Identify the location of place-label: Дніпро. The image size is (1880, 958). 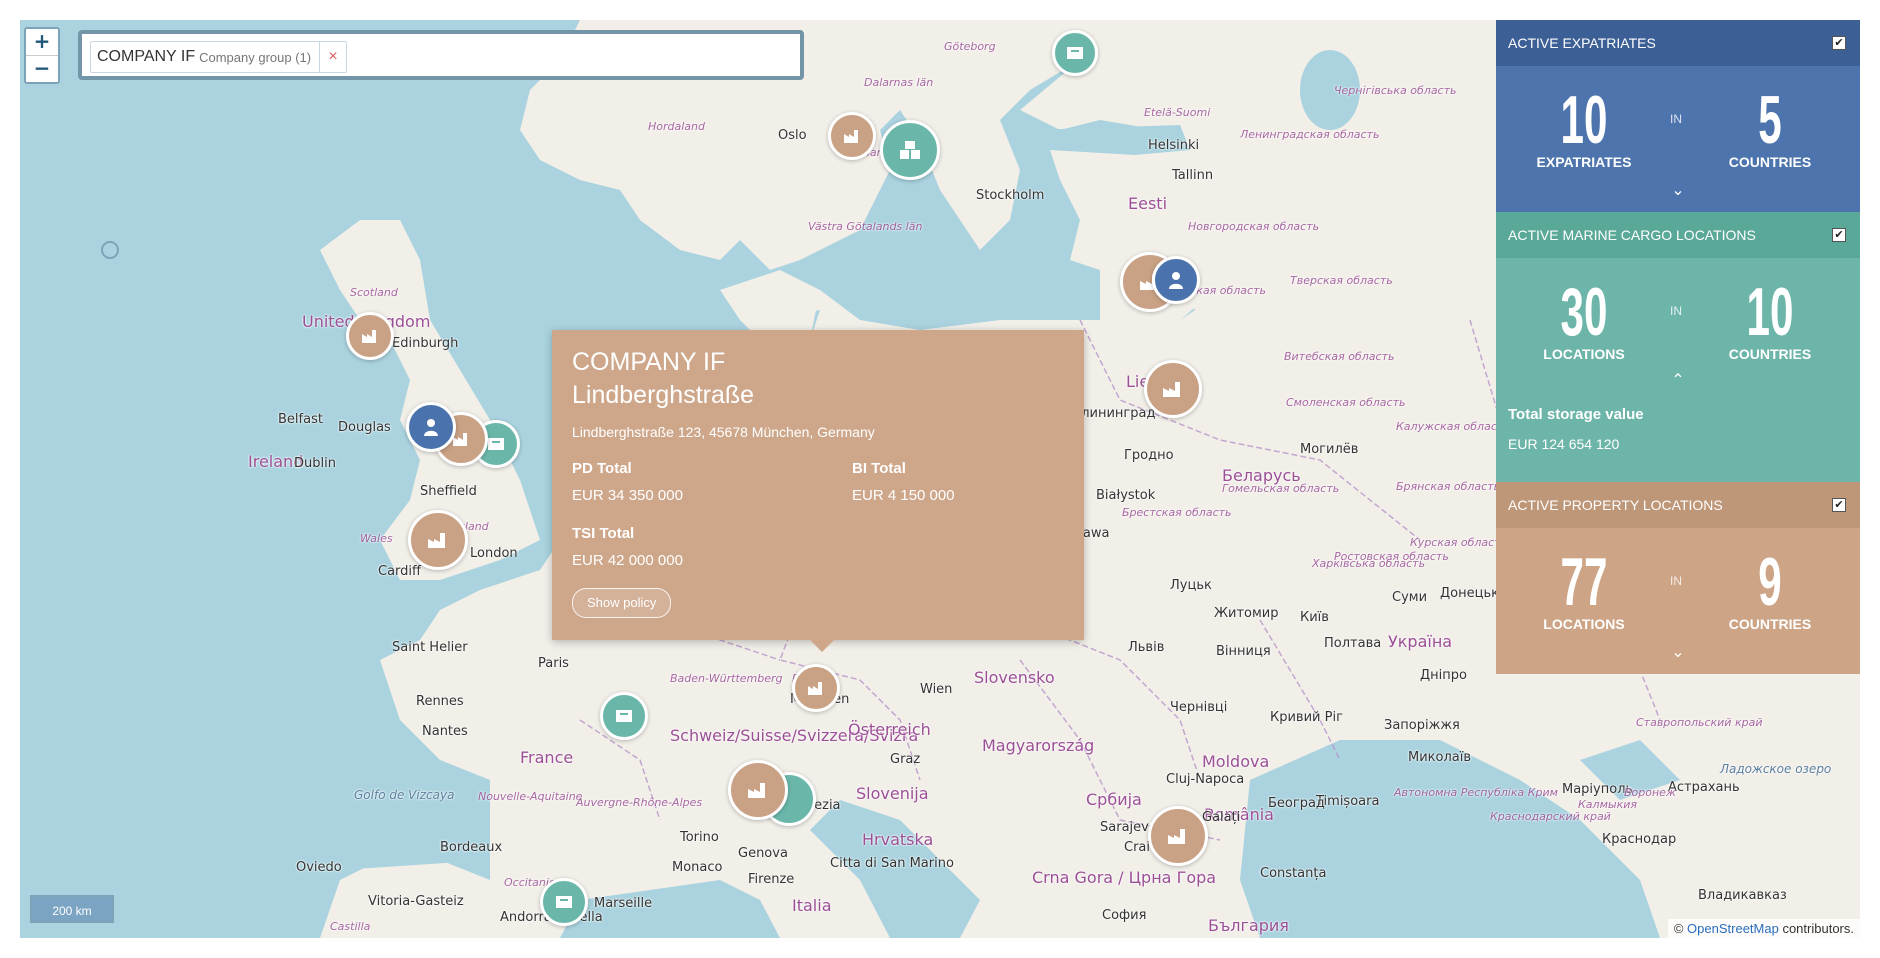
(1443, 675).